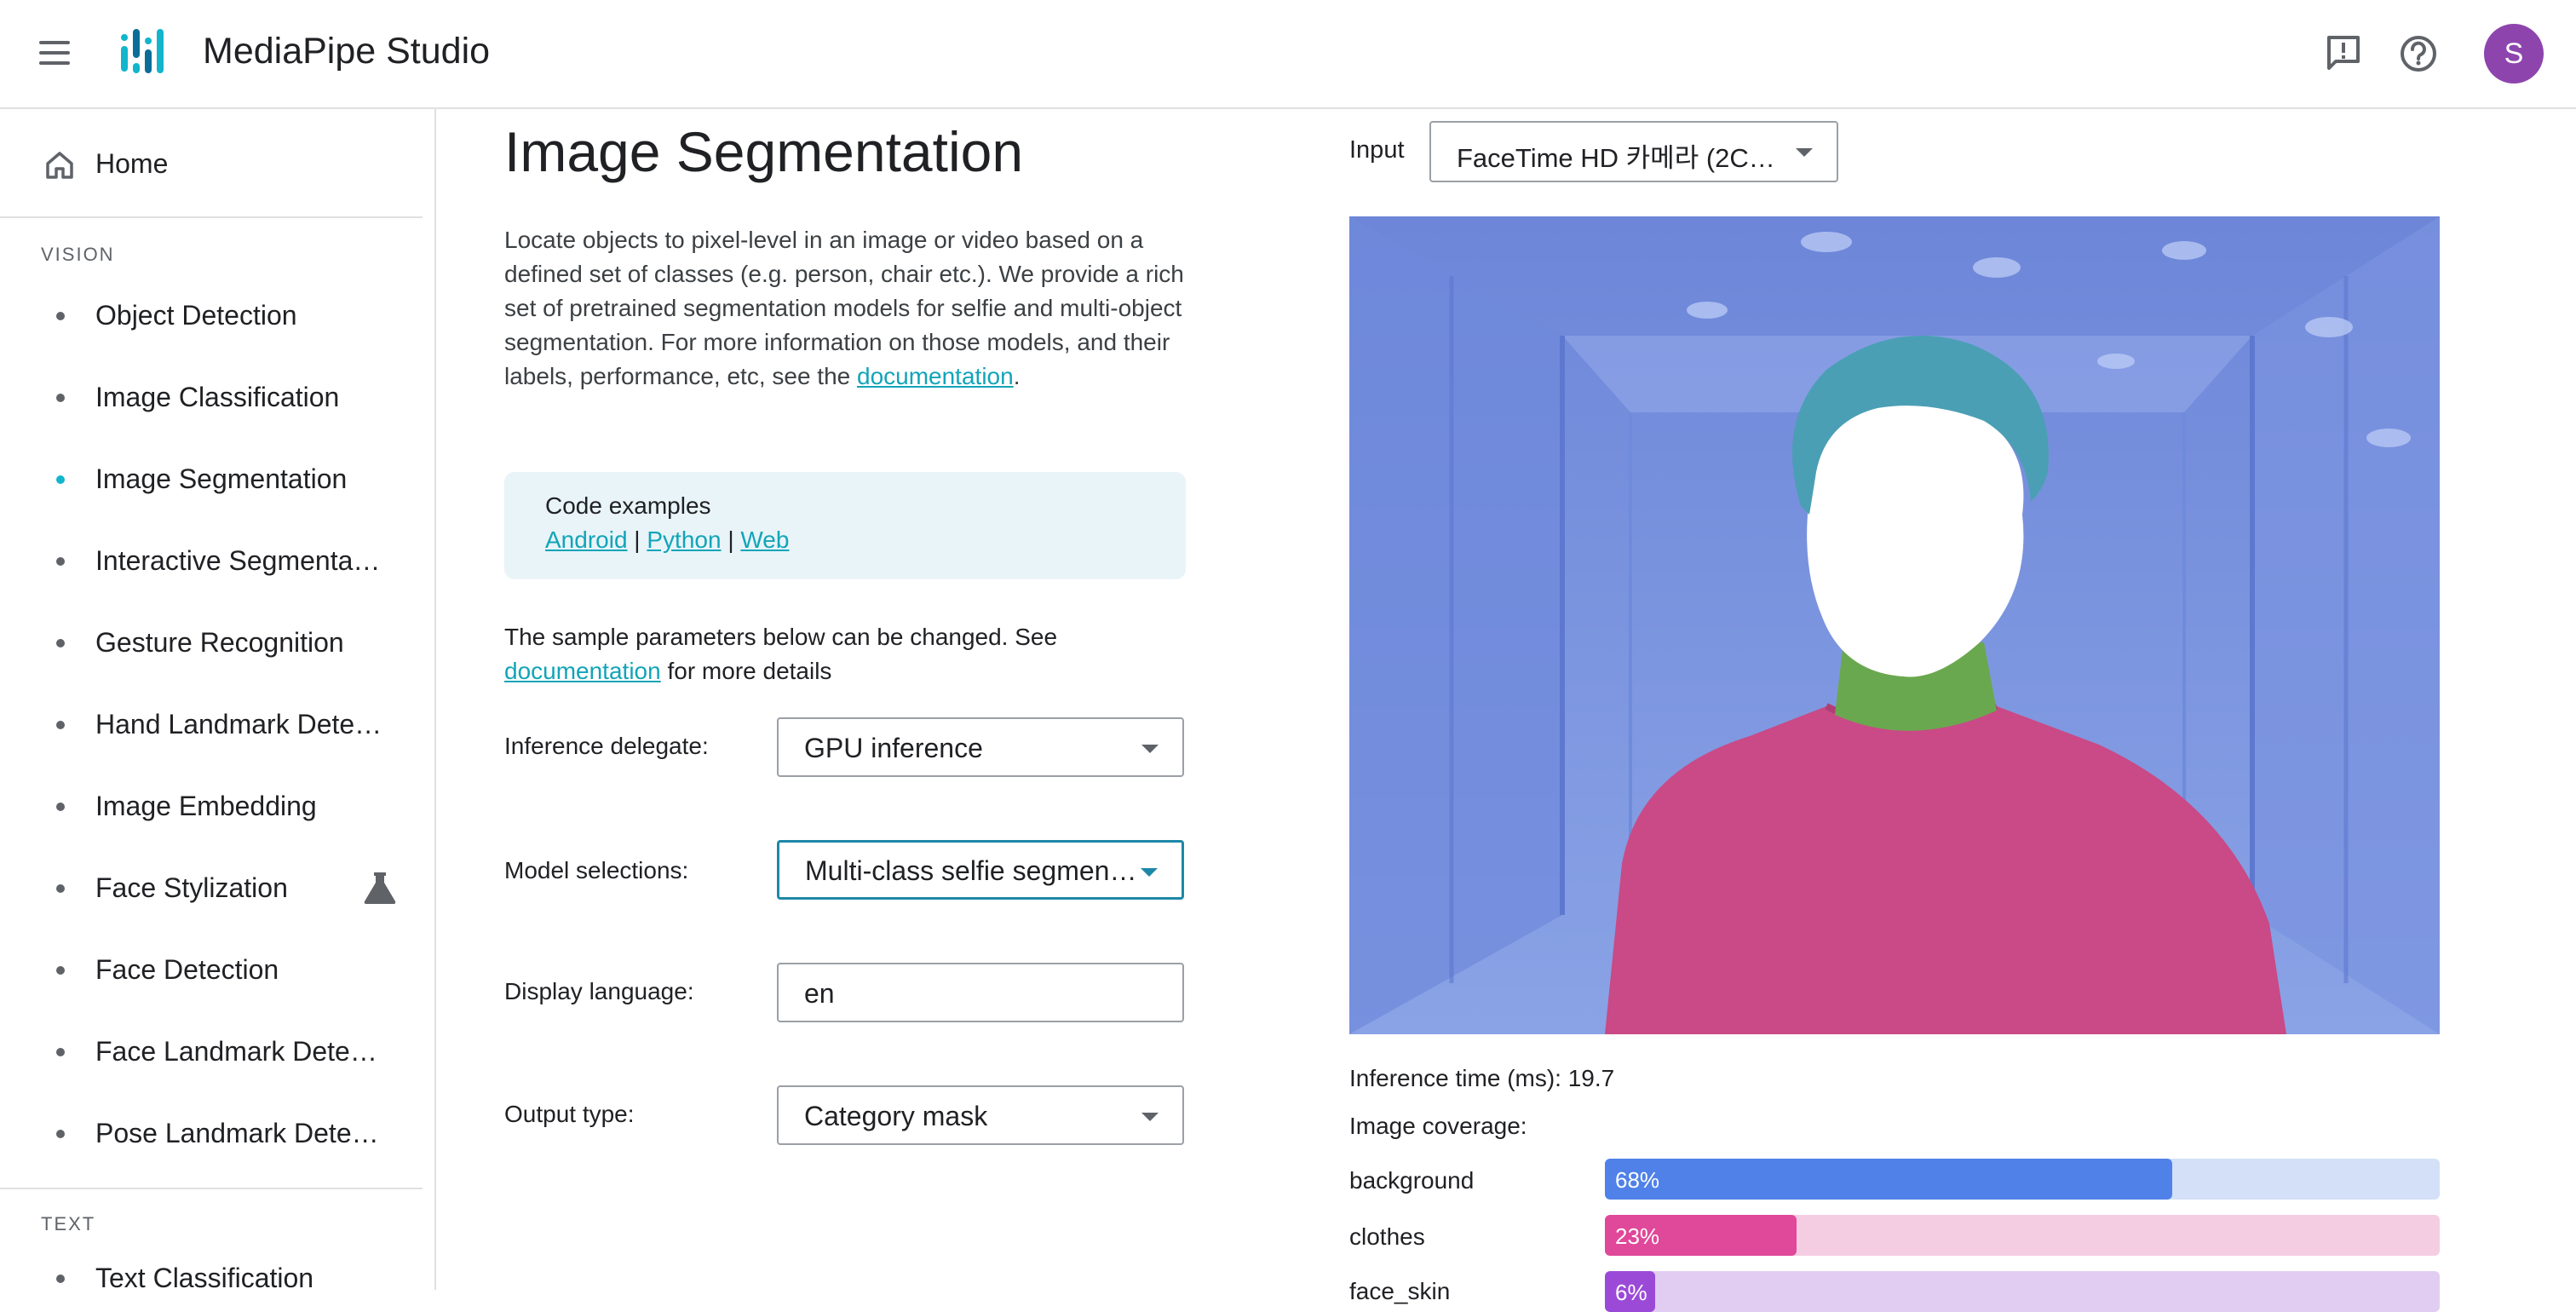  I want to click on input-label: Input, so click(1377, 150).